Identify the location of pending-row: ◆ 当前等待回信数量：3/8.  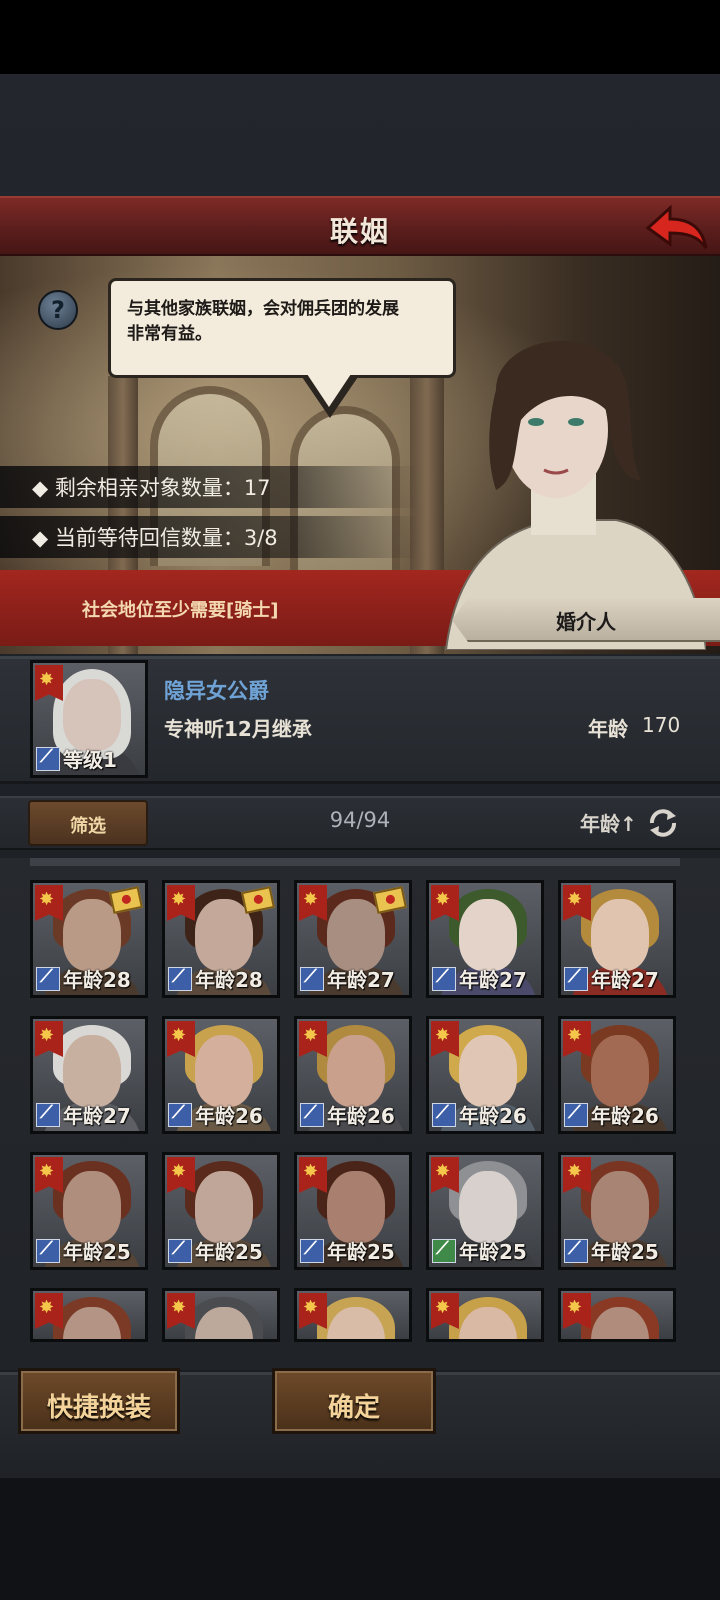
(210, 537).